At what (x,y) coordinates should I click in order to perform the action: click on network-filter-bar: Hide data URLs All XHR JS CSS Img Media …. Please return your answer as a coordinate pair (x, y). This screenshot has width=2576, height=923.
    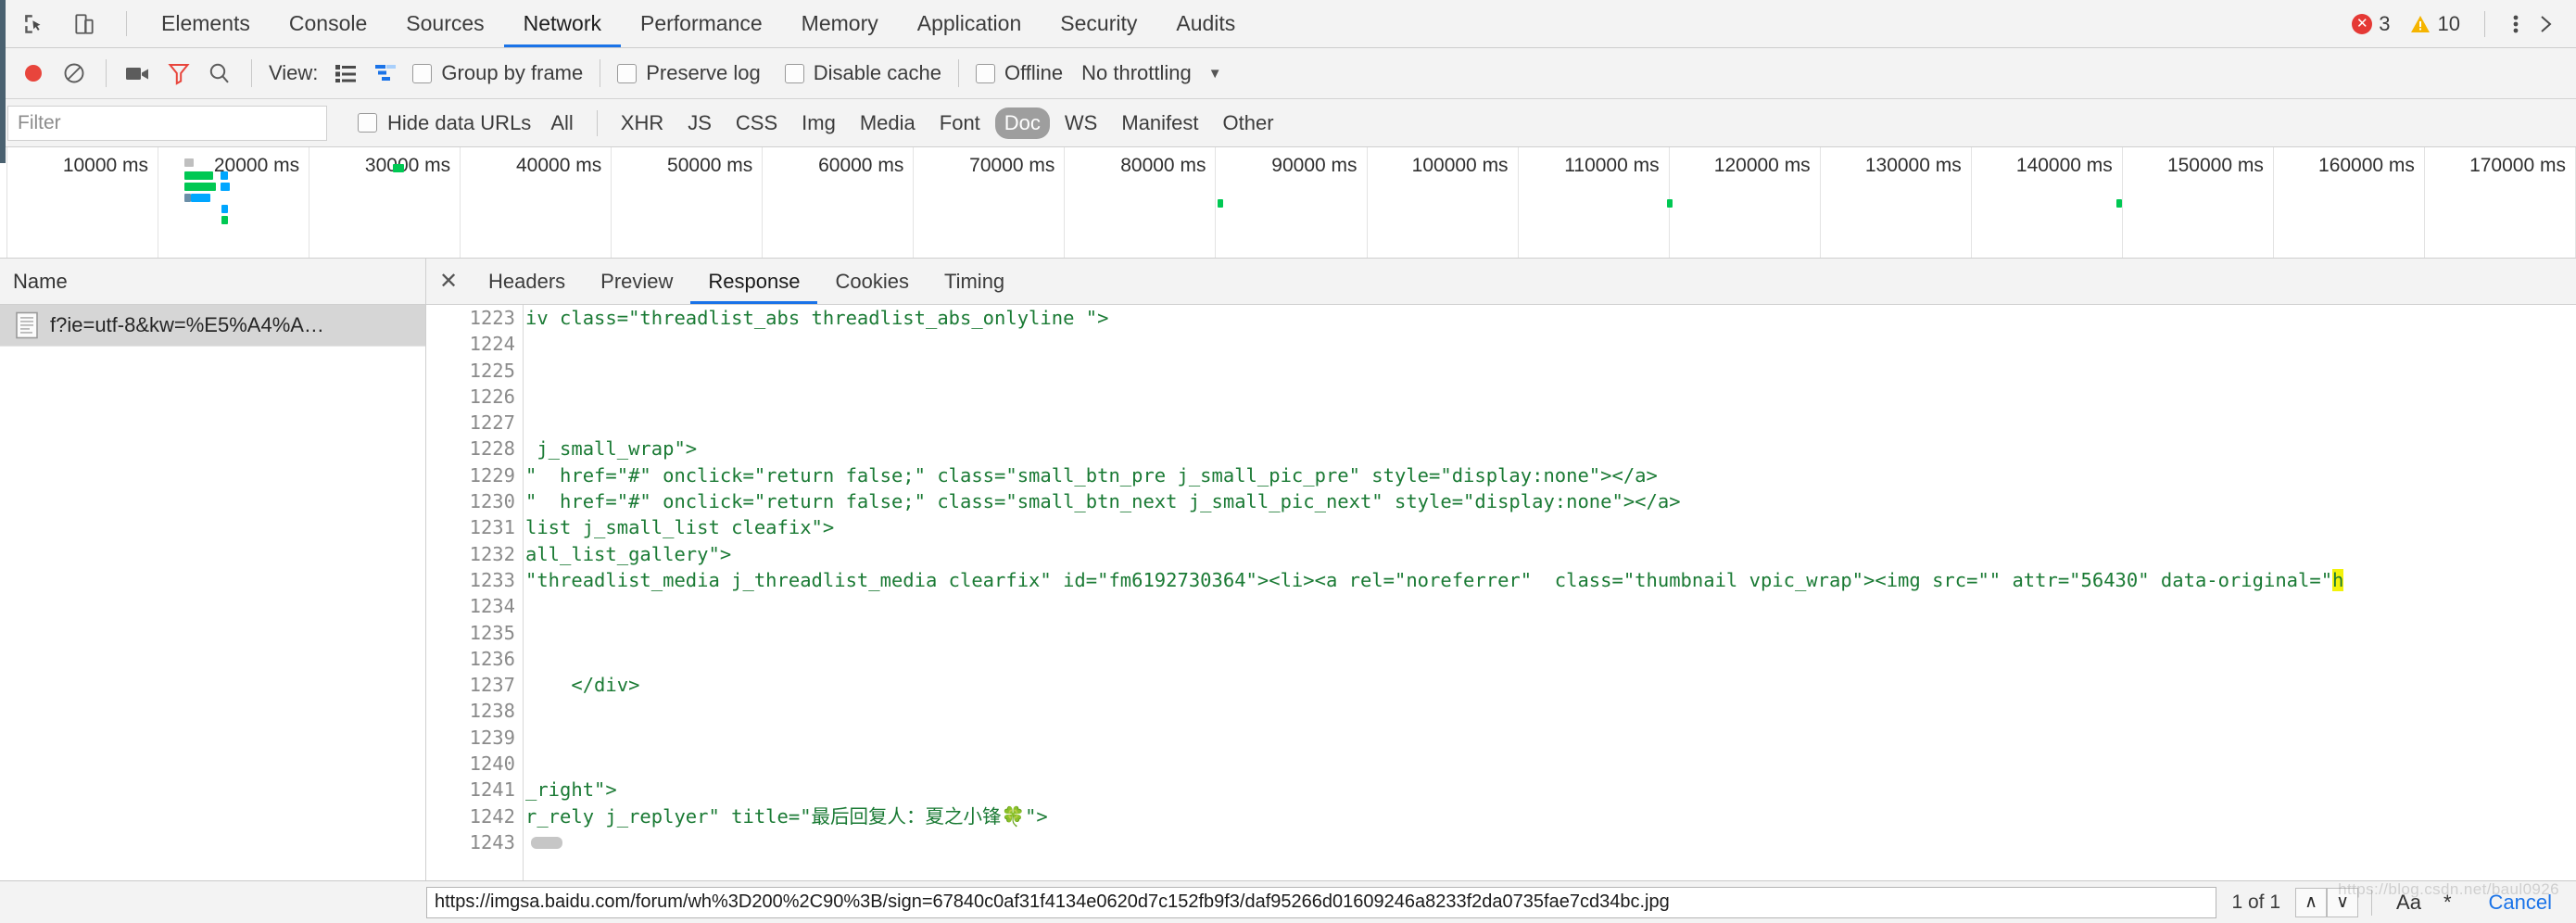
    Looking at the image, I should click on (1288, 123).